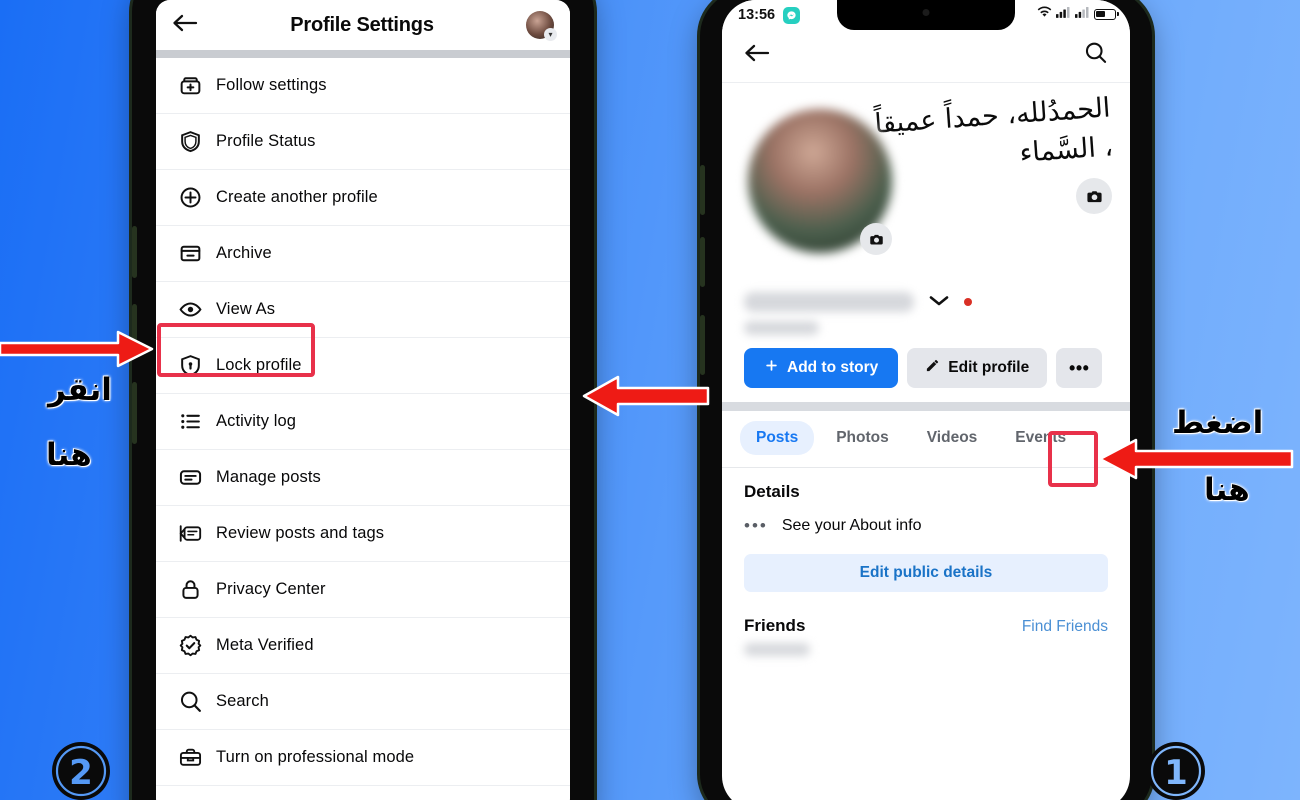 This screenshot has width=1300, height=800. I want to click on arrow-middle-pointing-left, so click(646, 396).